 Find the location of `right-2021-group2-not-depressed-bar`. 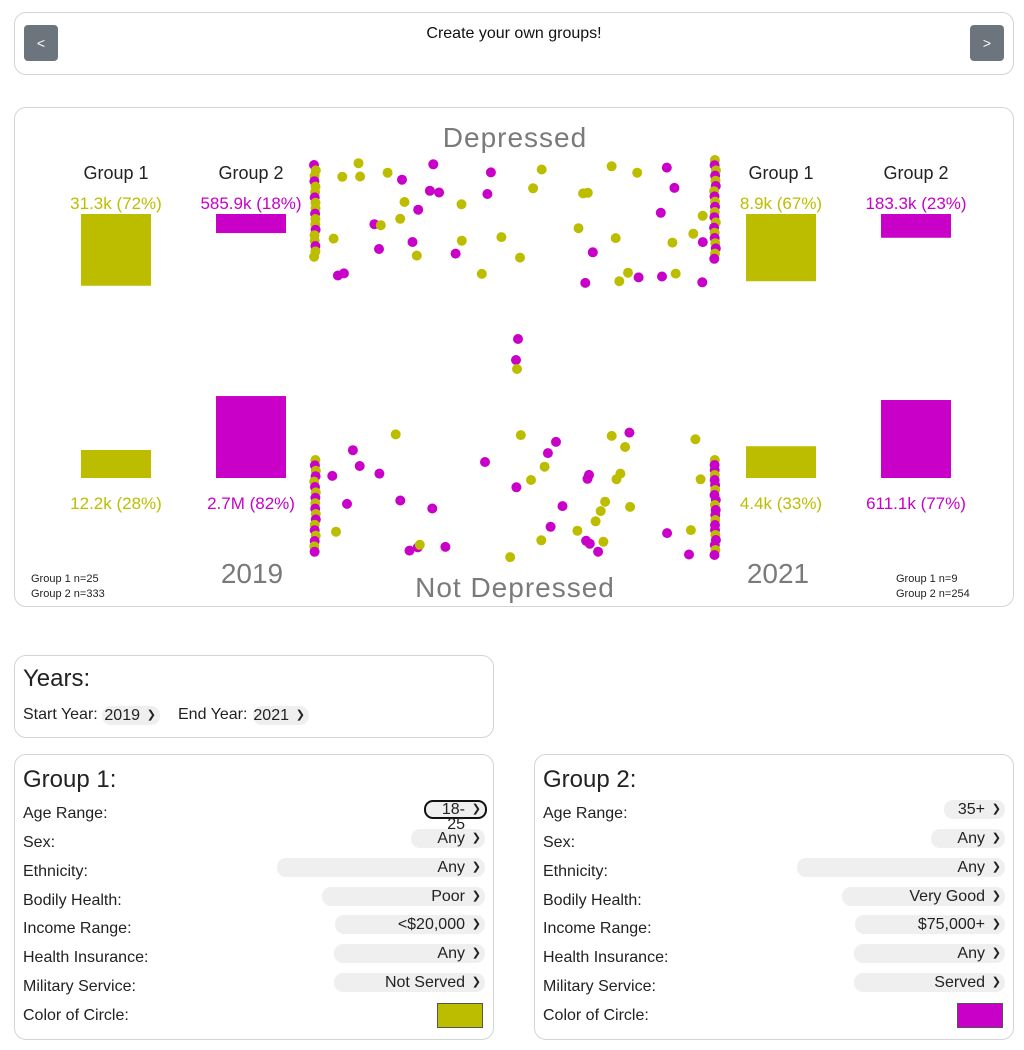

right-2021-group2-not-depressed-bar is located at coordinates (916, 439).